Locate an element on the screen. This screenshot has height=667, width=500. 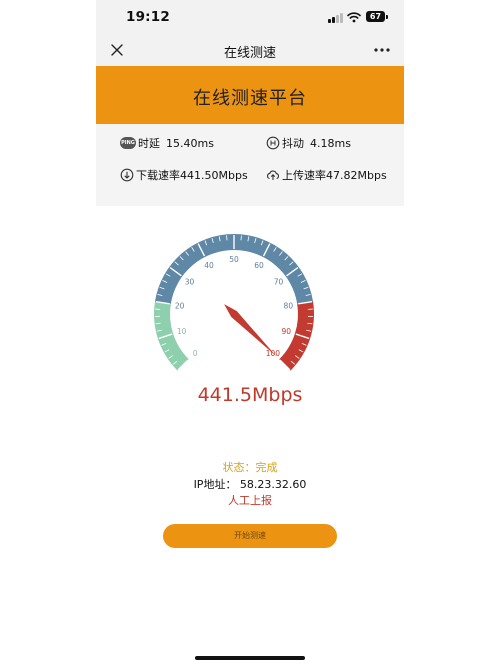
ping-icon: PING is located at coordinates (128, 143).